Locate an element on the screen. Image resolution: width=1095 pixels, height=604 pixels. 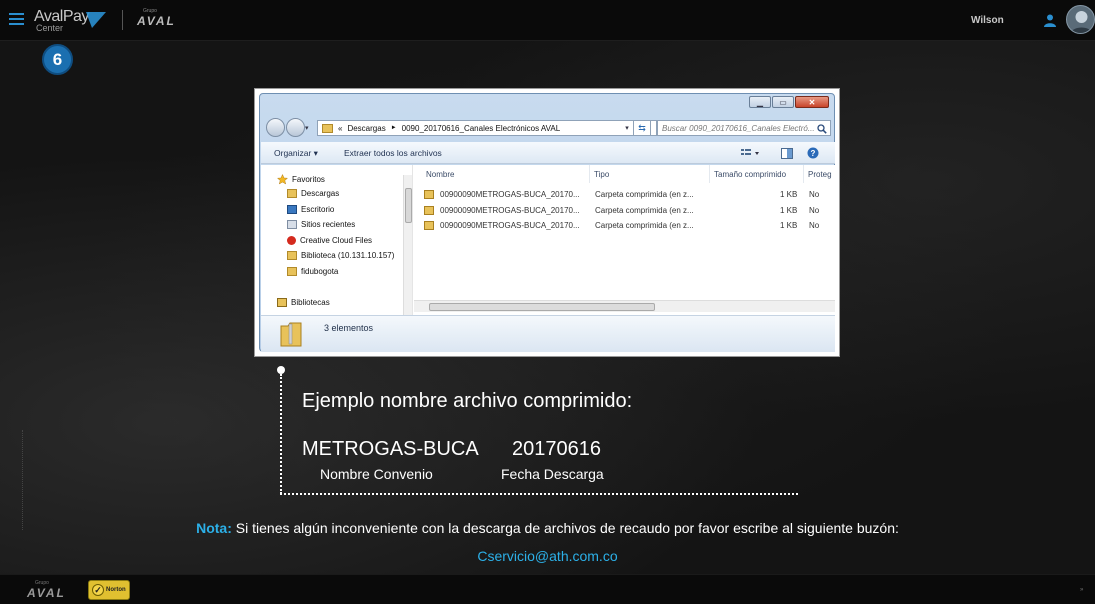
annotation-line-vertical is located at coordinates (281, 434).